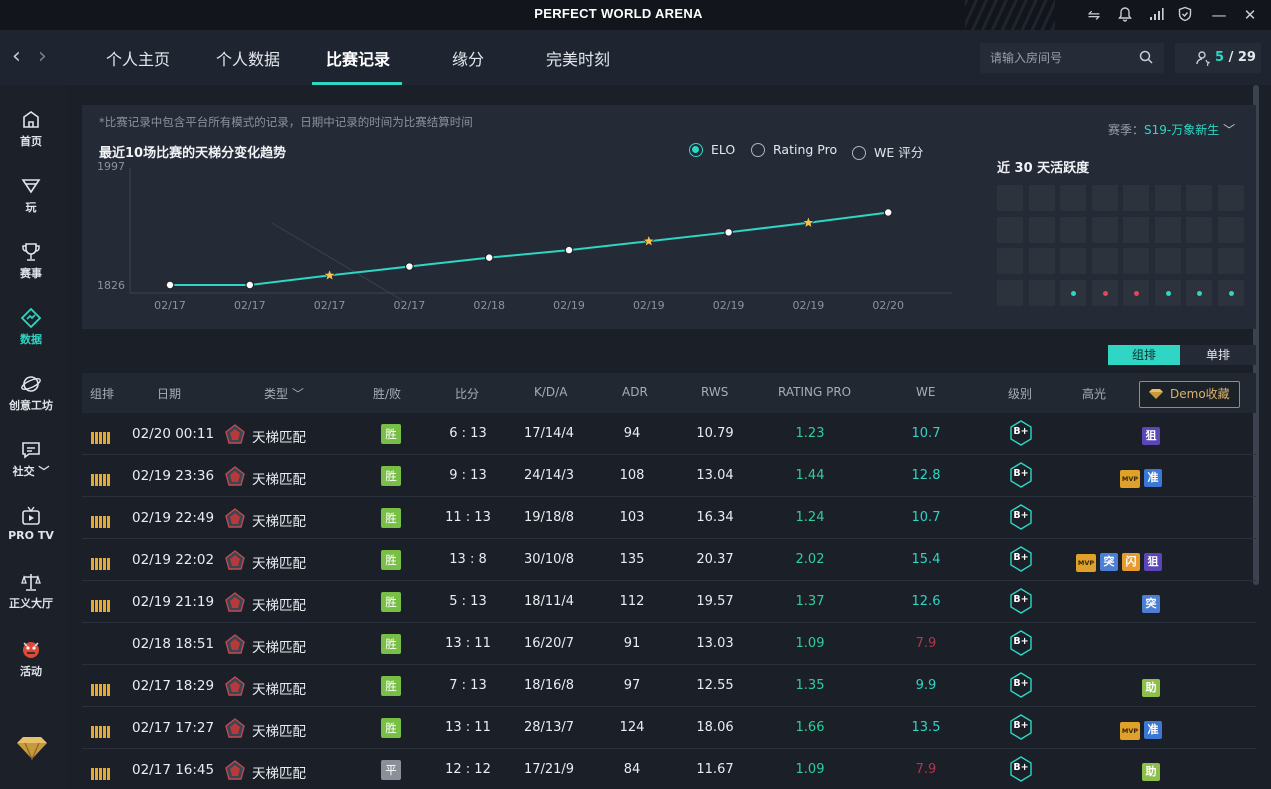  Describe the element at coordinates (1094, 15) in the screenshot. I see `transfer-icon: ⇋` at that location.